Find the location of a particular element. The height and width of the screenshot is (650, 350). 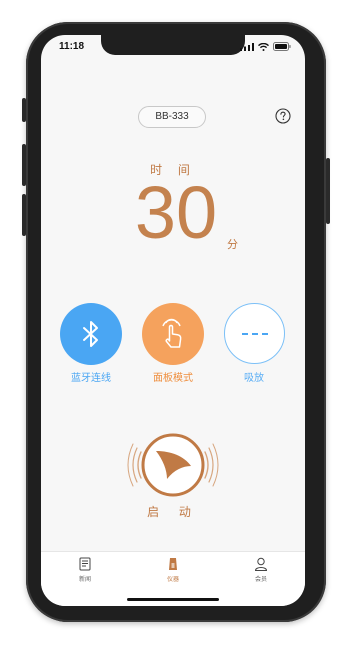

dots-icon is located at coordinates (254, 333).